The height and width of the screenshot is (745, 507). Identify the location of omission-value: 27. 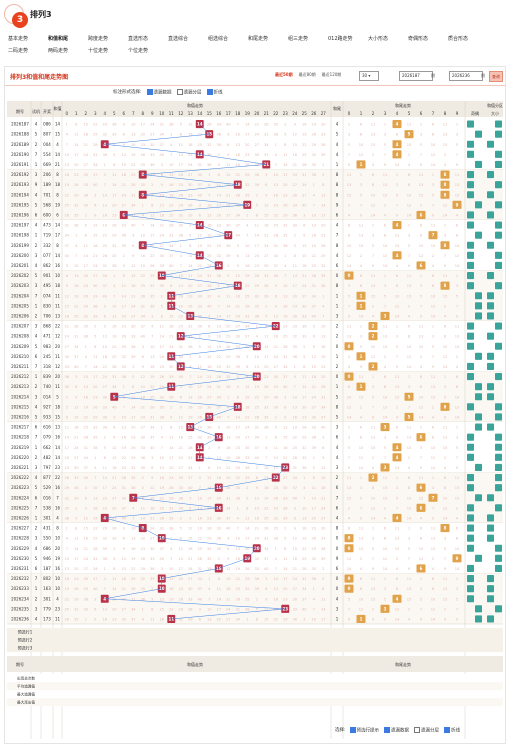
(209, 397).